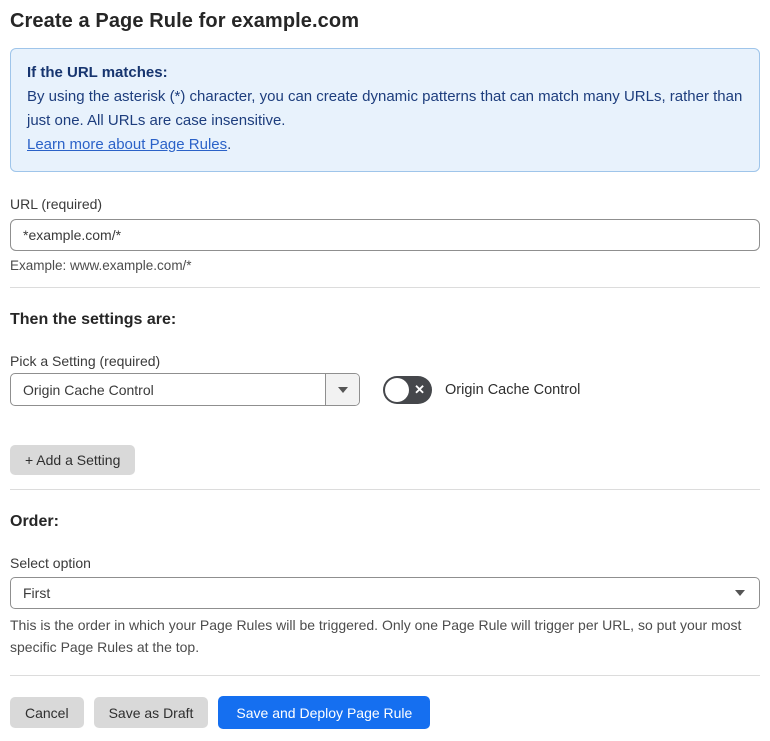  I want to click on save-and-deploy-button: Save and Deploy Page Rule, so click(324, 713).